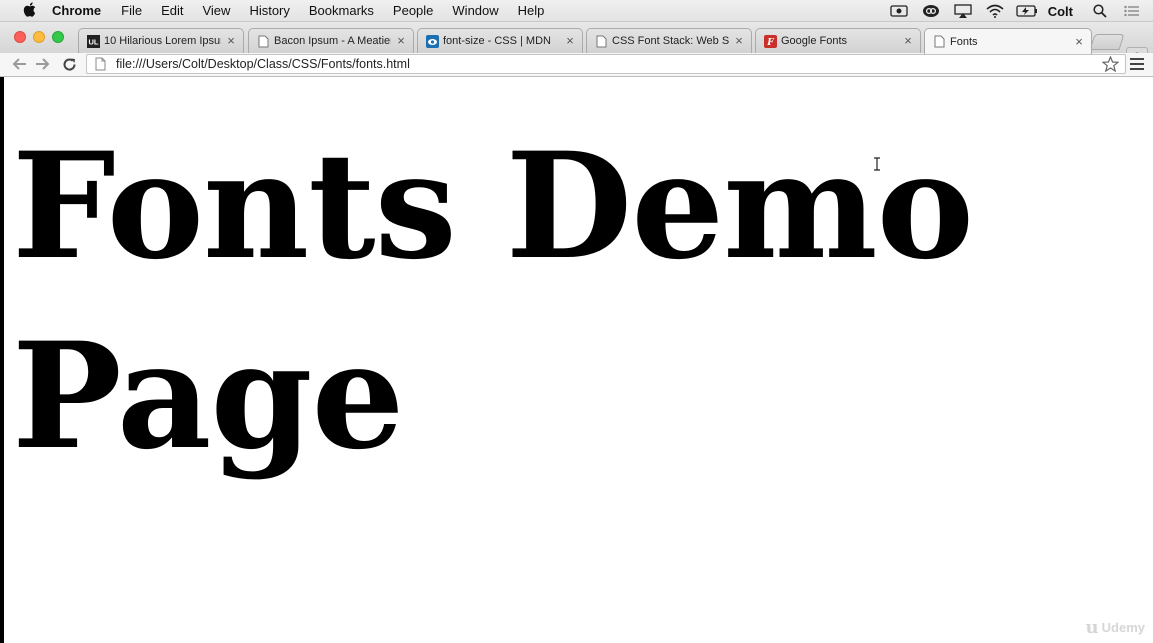 The image size is (1153, 643). Describe the element at coordinates (69, 64) in the screenshot. I see `reload-icon` at that location.